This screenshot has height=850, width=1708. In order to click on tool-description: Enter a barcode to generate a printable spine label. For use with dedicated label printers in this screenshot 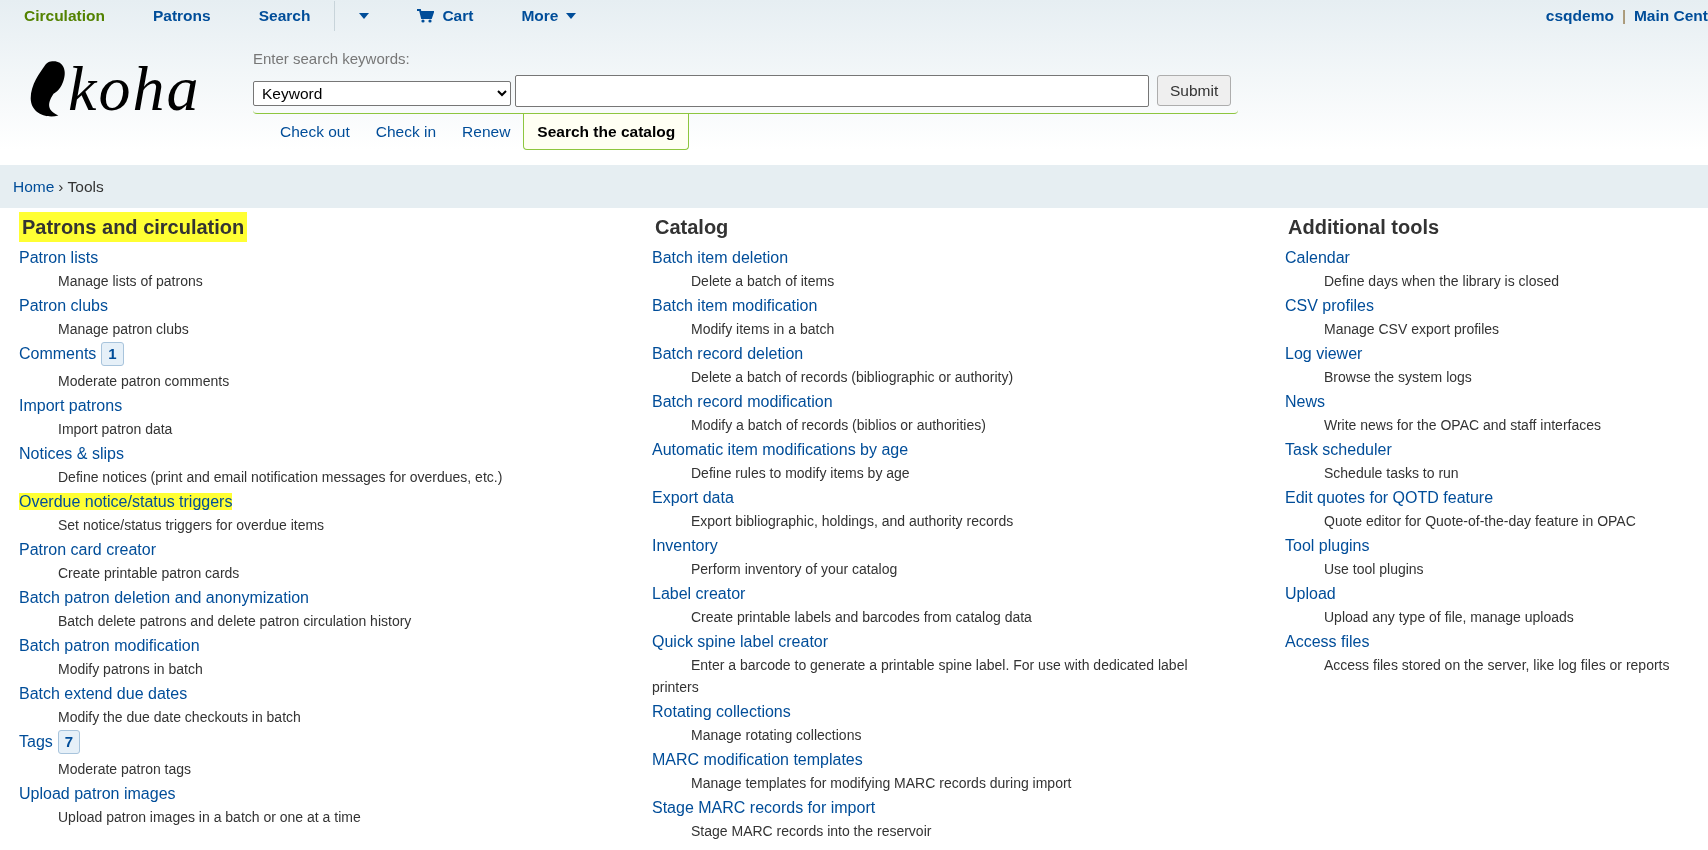, I will do `click(920, 676)`.